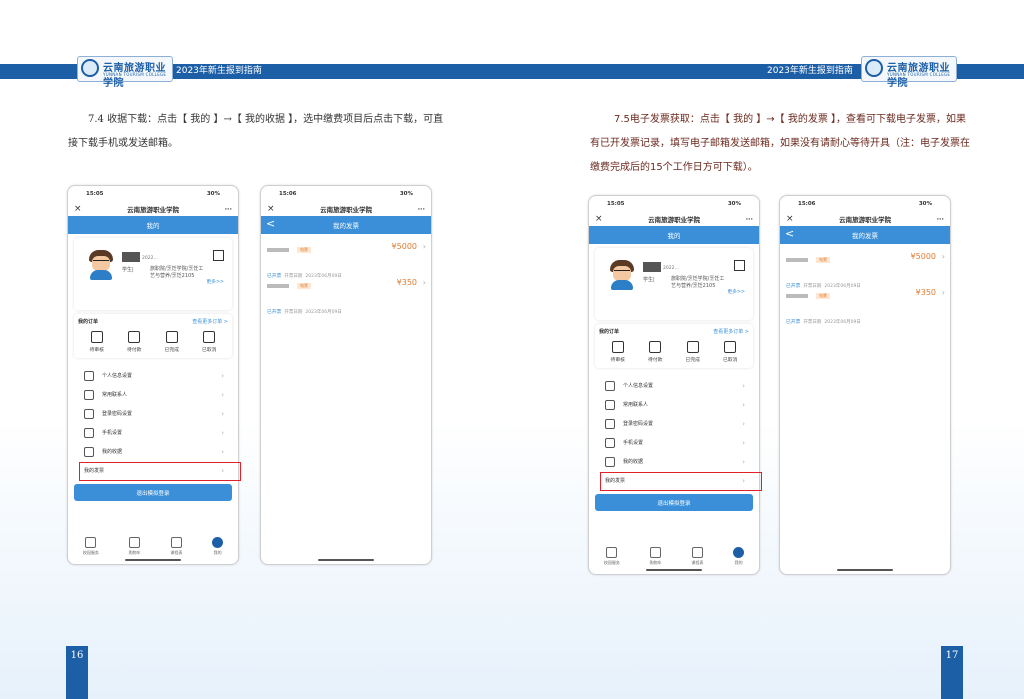 Image resolution: width=1024 pixels, height=699 pixels. I want to click on invoice-amount: ¥5000, so click(923, 256).